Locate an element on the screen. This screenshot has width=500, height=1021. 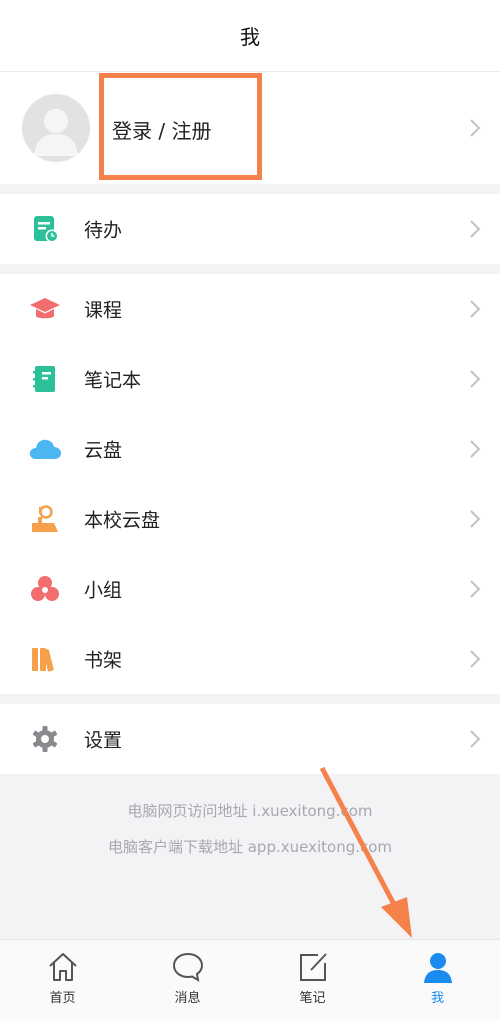
tab-messages: 消息 is located at coordinates (187, 980).